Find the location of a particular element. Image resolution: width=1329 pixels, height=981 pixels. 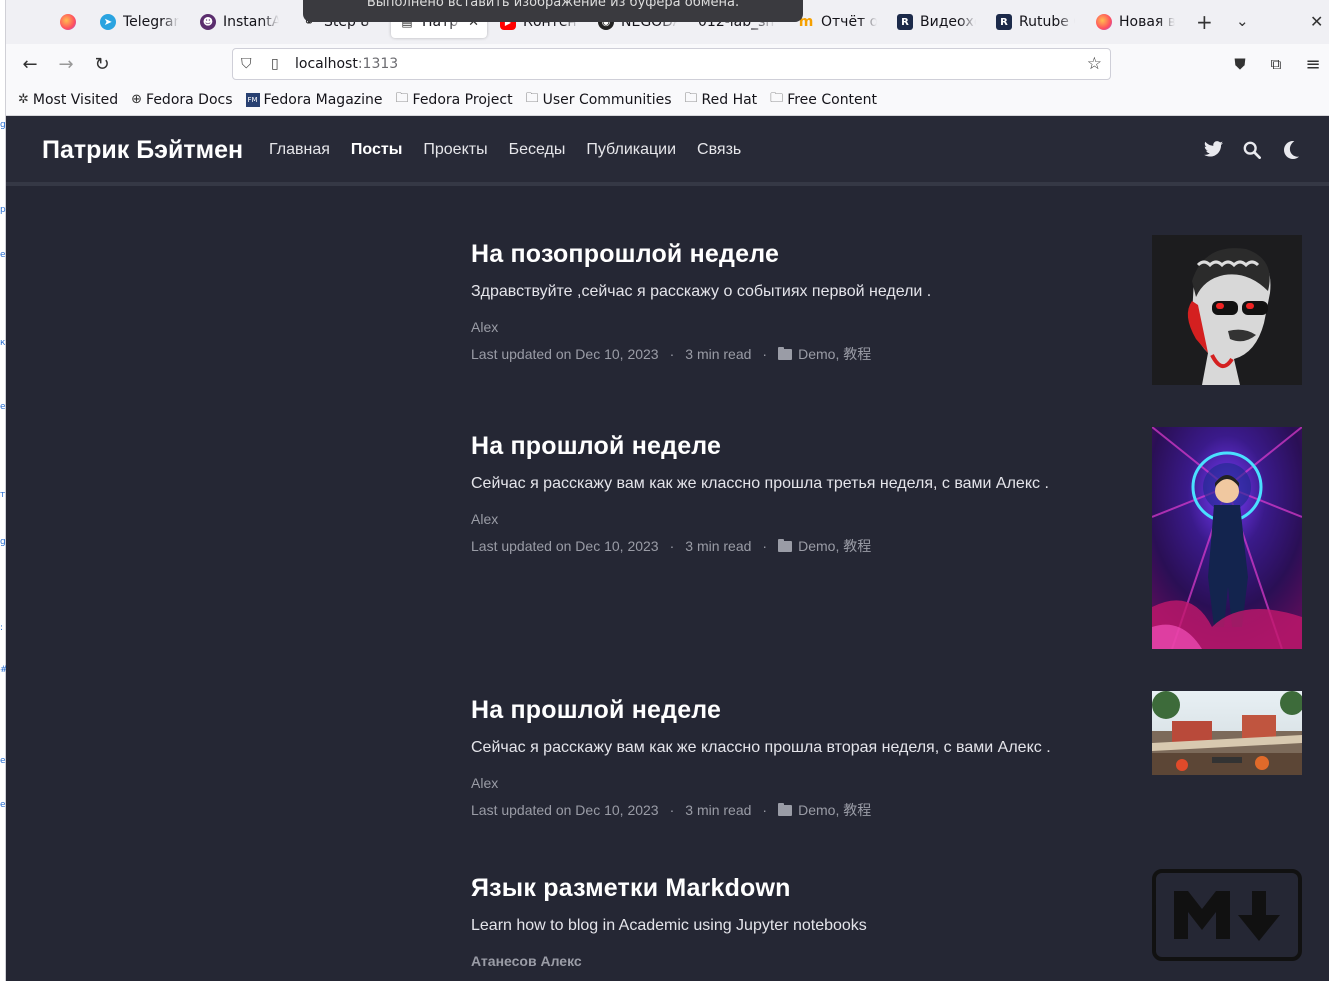

url-host: localhost is located at coordinates (326, 64).